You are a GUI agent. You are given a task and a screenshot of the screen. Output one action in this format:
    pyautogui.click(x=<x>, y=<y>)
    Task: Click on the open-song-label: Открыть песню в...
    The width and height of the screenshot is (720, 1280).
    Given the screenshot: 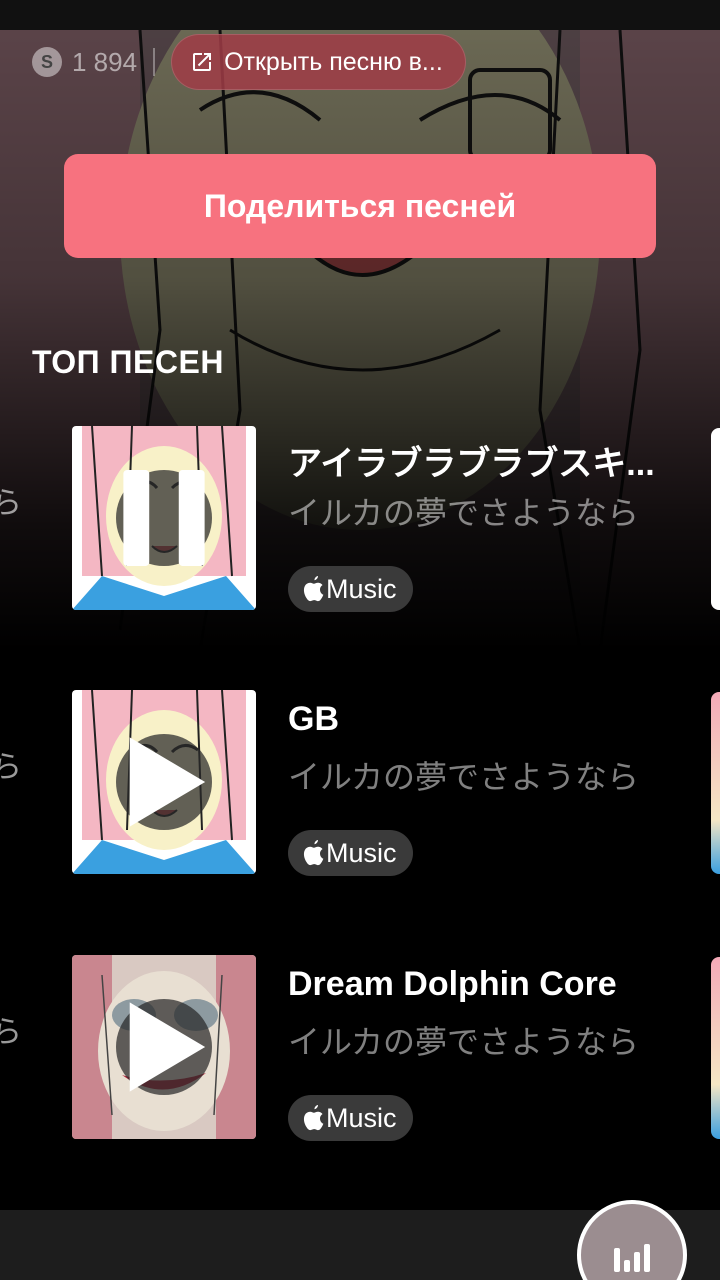 What is the action you would take?
    pyautogui.click(x=333, y=61)
    